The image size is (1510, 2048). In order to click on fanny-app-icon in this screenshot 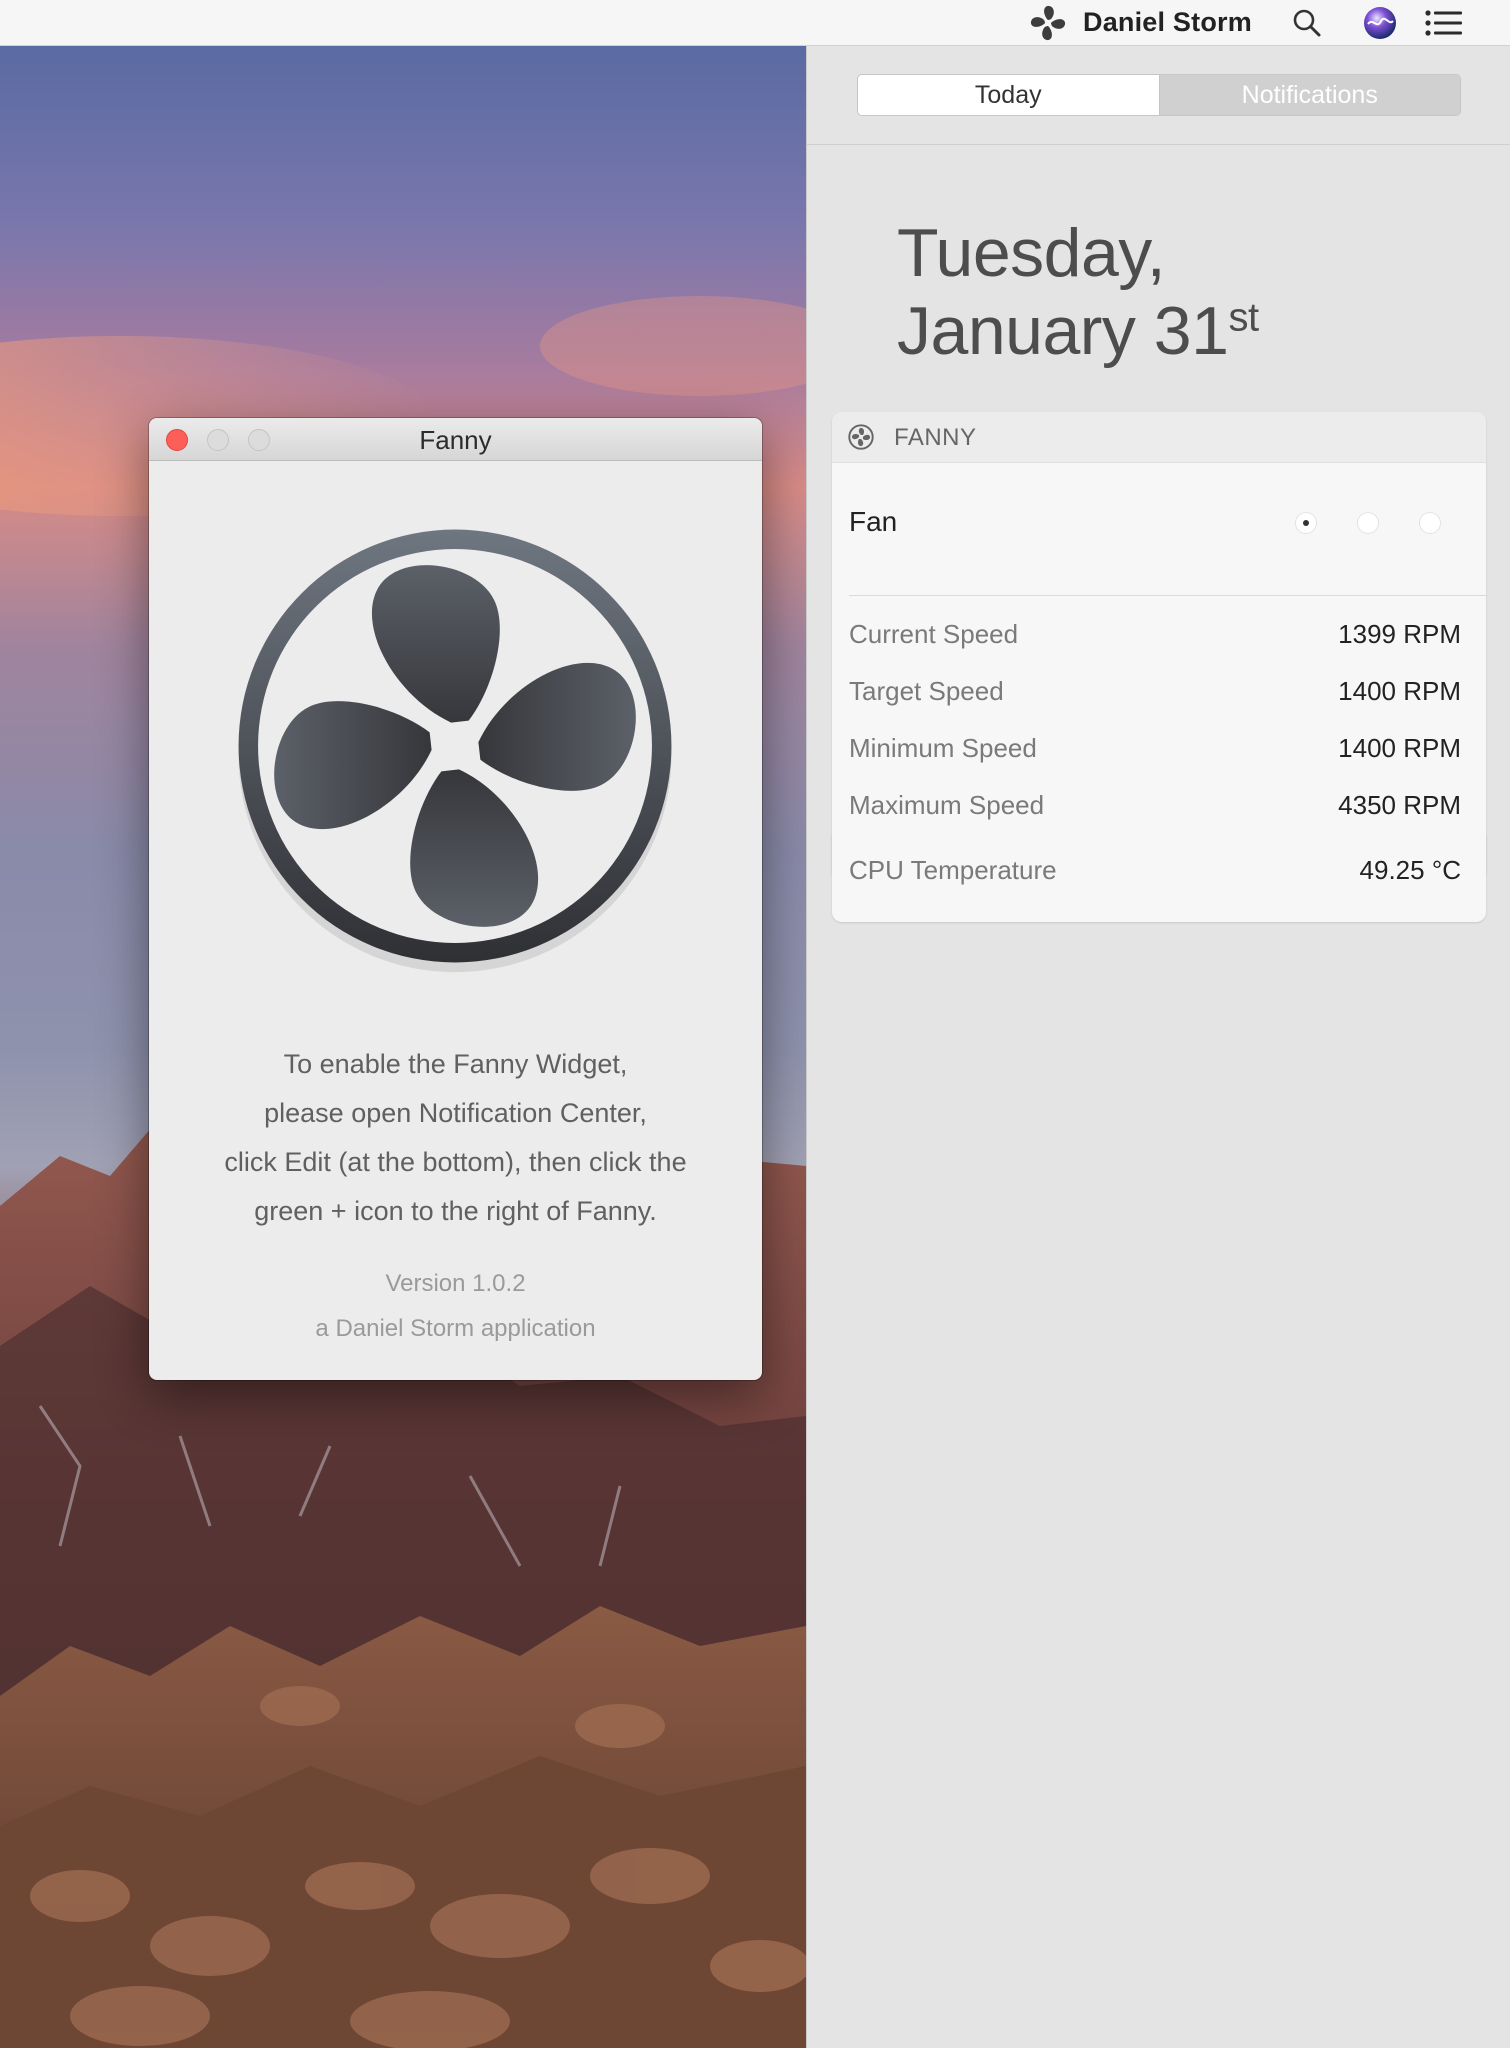, I will do `click(455, 748)`.